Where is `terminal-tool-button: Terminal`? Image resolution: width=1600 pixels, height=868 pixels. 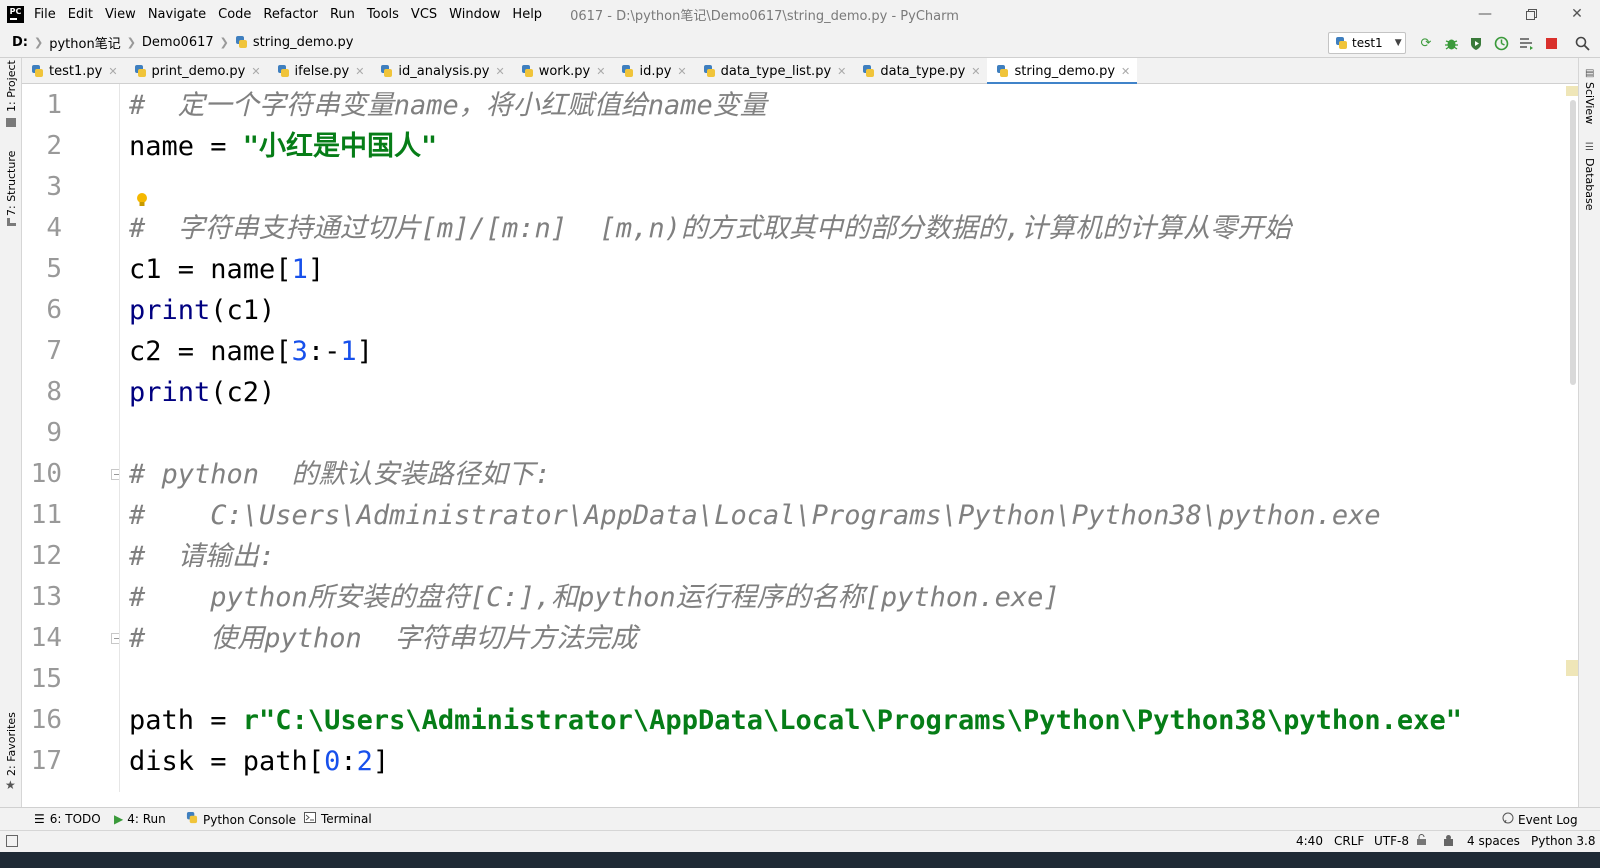
terminal-tool-button: Terminal is located at coordinates (338, 819).